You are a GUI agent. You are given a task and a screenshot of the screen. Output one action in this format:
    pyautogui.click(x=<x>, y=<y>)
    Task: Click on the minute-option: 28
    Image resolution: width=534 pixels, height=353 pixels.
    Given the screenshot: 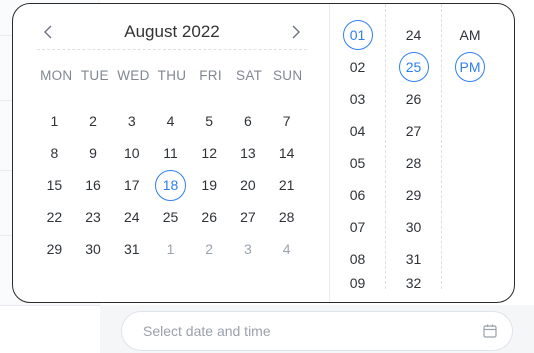 What is the action you would take?
    pyautogui.click(x=413, y=163)
    